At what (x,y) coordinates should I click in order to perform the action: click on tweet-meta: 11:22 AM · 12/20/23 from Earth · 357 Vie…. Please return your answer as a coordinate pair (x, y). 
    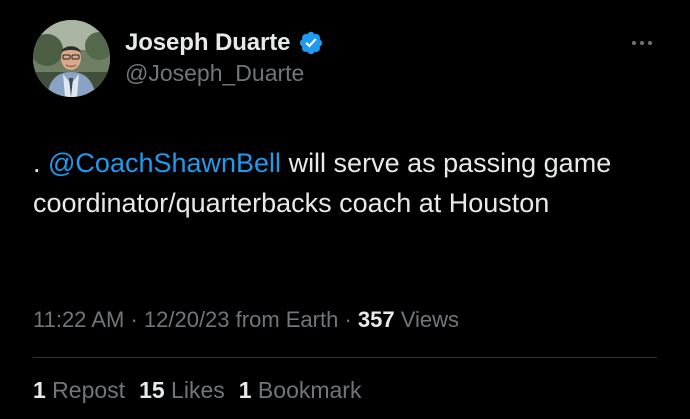
    Looking at the image, I should click on (246, 320).